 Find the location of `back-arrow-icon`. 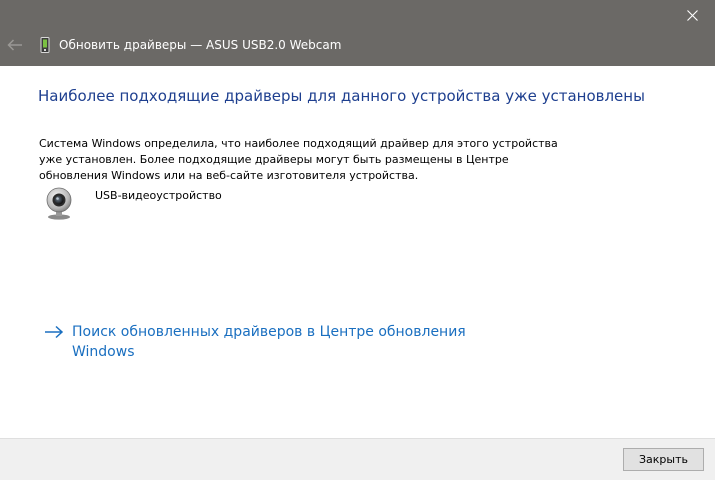

back-arrow-icon is located at coordinates (14, 45).